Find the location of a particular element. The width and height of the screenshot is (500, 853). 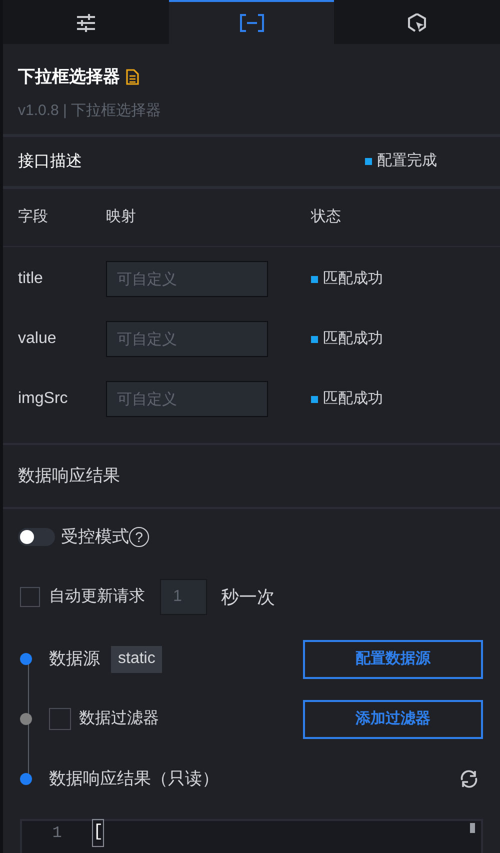

field-name: imgSrc is located at coordinates (43, 399).